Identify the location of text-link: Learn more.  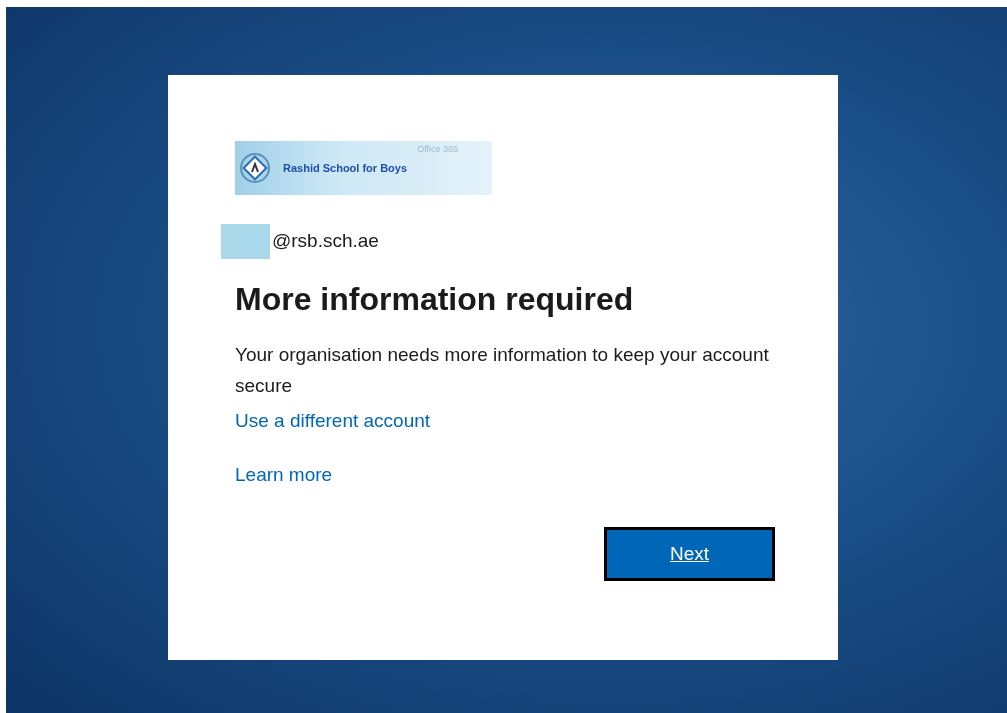
(284, 475).